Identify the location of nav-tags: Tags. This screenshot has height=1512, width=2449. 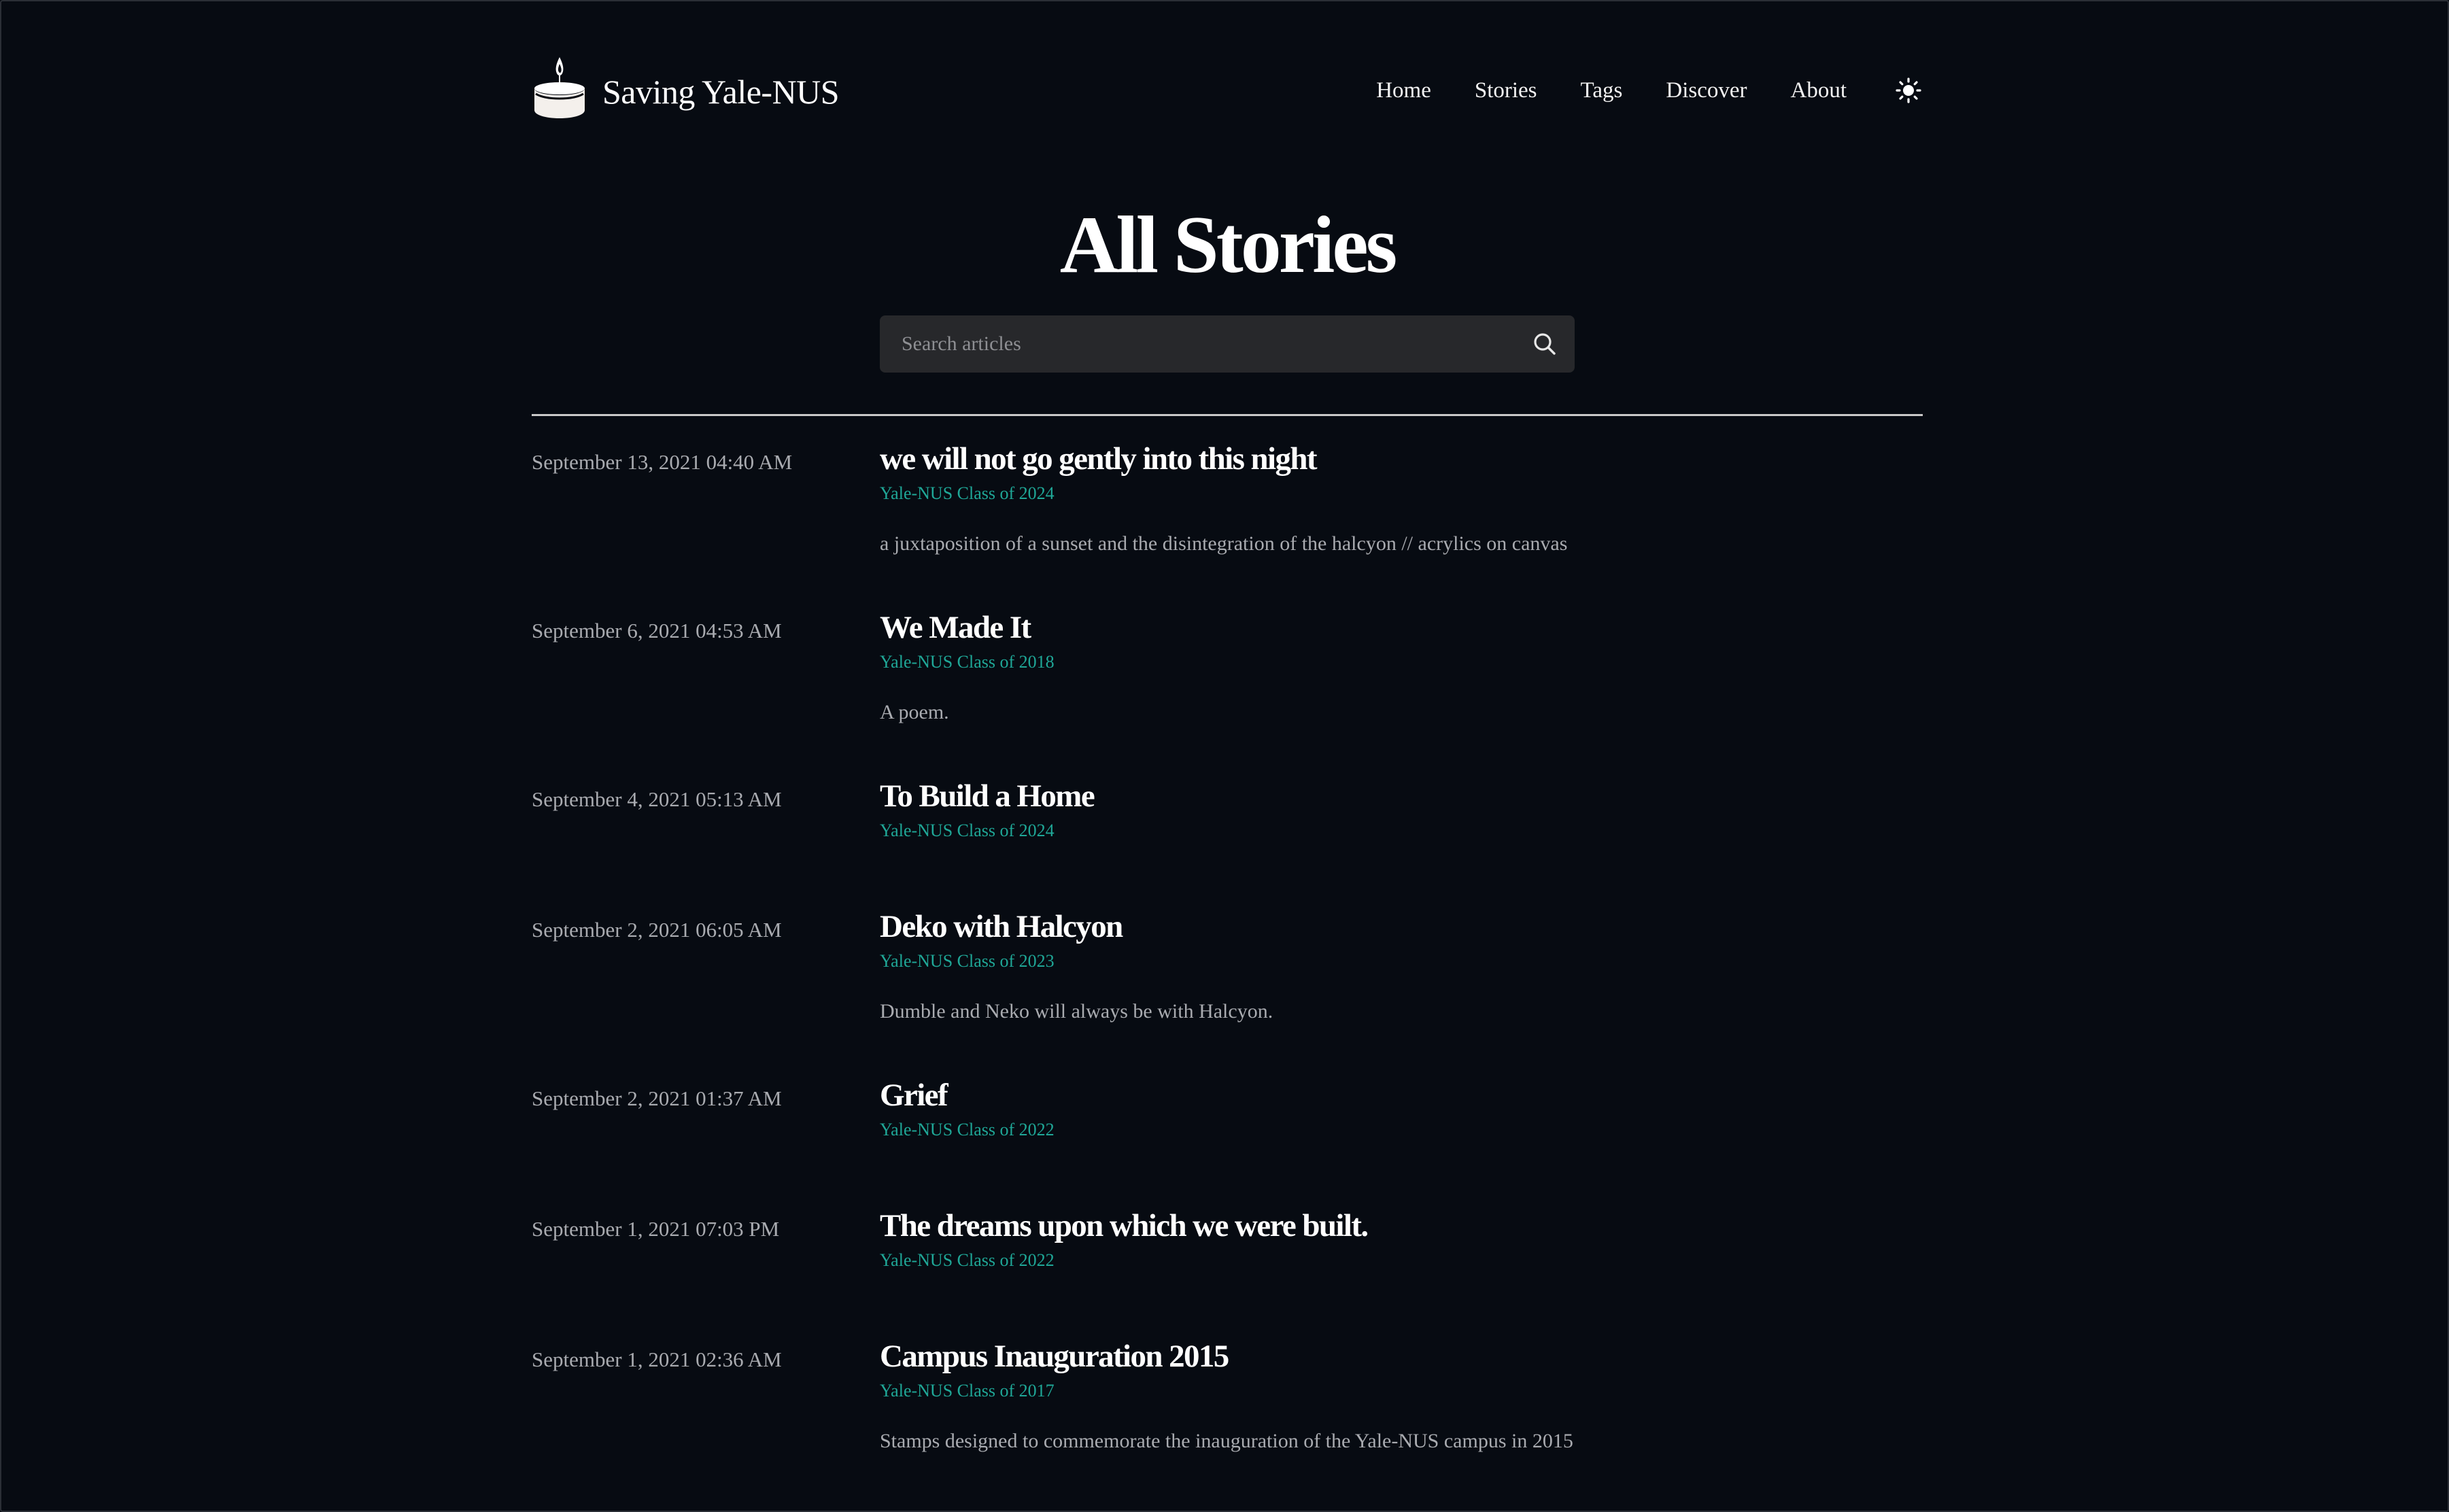
(1602, 90).